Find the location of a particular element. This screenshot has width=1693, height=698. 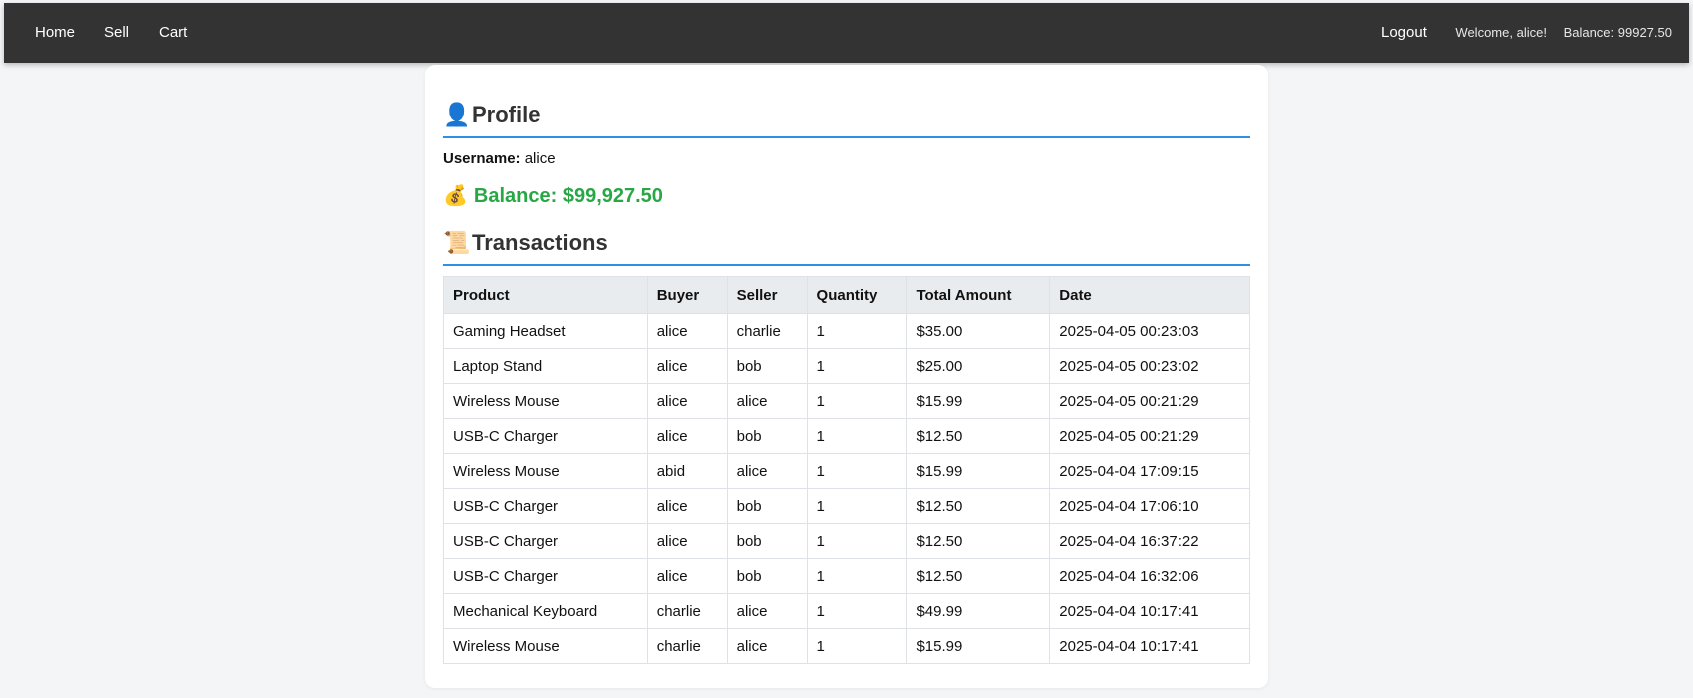

balance-text: Balance: $99,927.50 is located at coordinates (568, 196).